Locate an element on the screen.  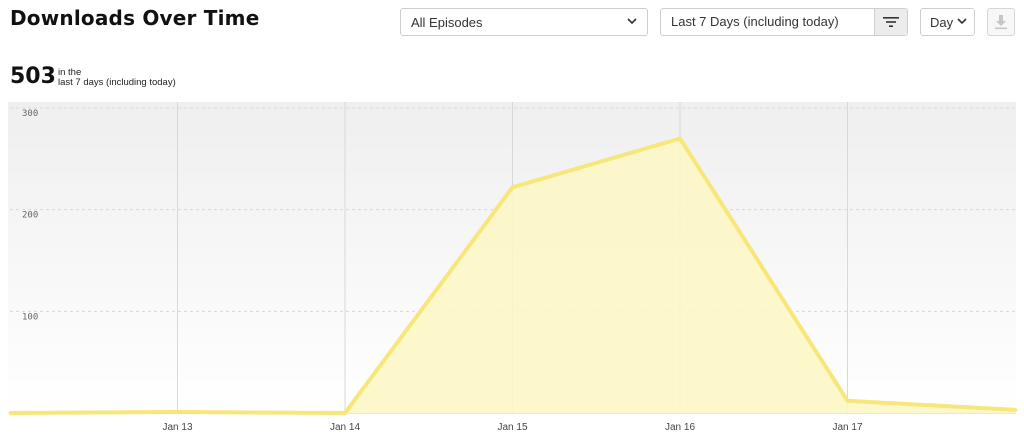
date-range-picker: Last 7 Days (including today) is located at coordinates (784, 22).